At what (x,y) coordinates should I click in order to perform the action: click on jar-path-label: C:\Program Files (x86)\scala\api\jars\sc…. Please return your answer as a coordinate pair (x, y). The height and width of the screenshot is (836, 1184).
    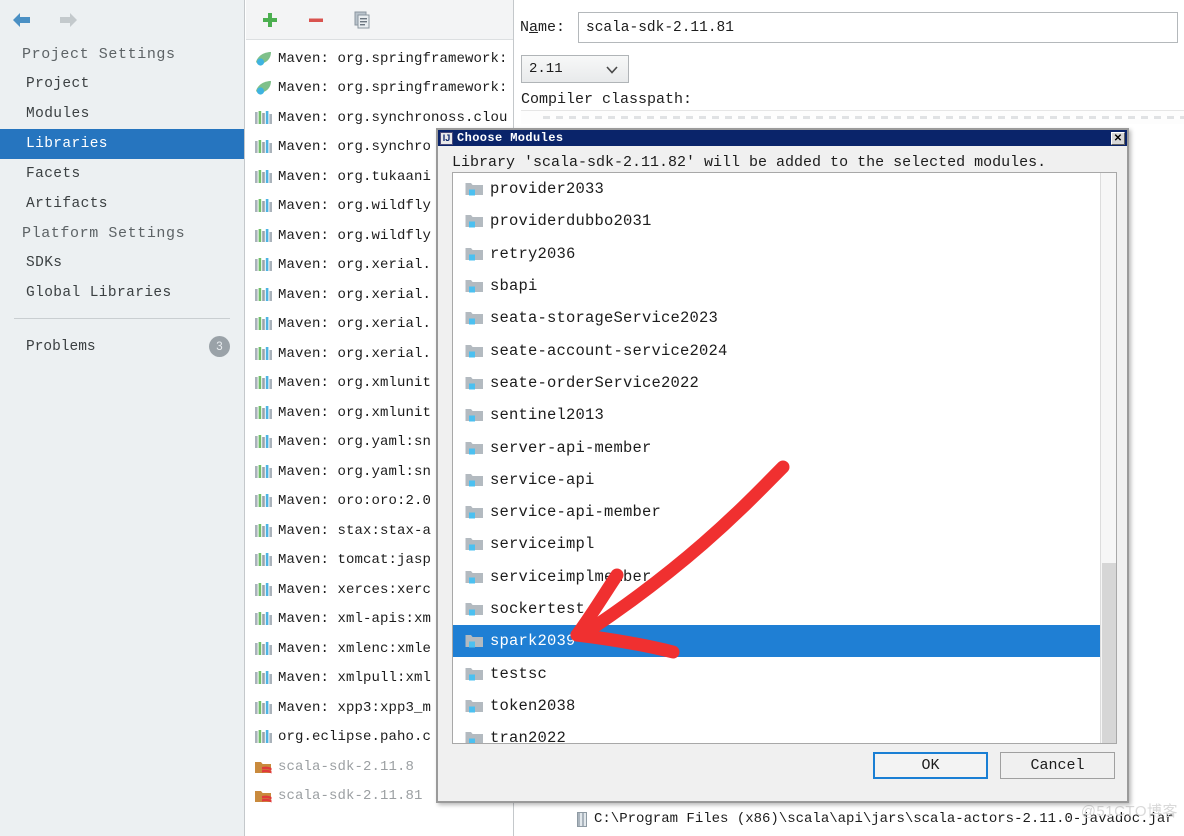
    Looking at the image, I should click on (884, 819).